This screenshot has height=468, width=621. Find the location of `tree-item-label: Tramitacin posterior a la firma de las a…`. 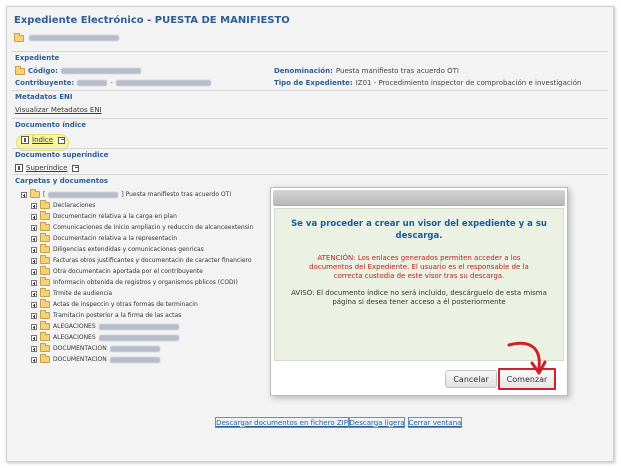

tree-item-label: Tramitacin posterior a la firma de las a… is located at coordinates (117, 315).